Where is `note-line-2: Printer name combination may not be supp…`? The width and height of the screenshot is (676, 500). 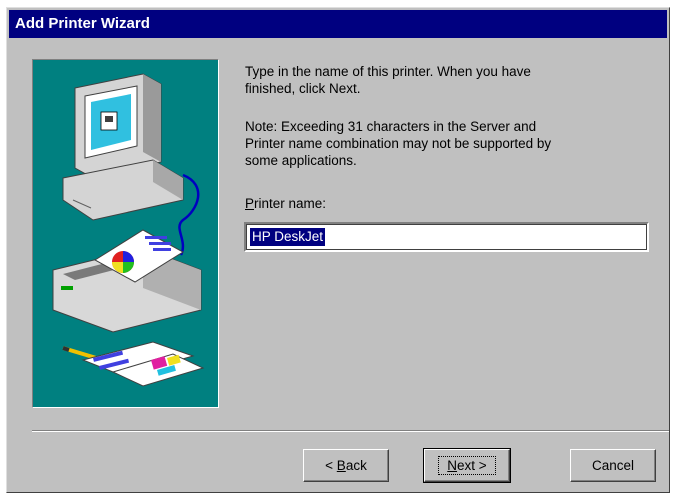
note-line-2: Printer name combination may not be supp… is located at coordinates (398, 143).